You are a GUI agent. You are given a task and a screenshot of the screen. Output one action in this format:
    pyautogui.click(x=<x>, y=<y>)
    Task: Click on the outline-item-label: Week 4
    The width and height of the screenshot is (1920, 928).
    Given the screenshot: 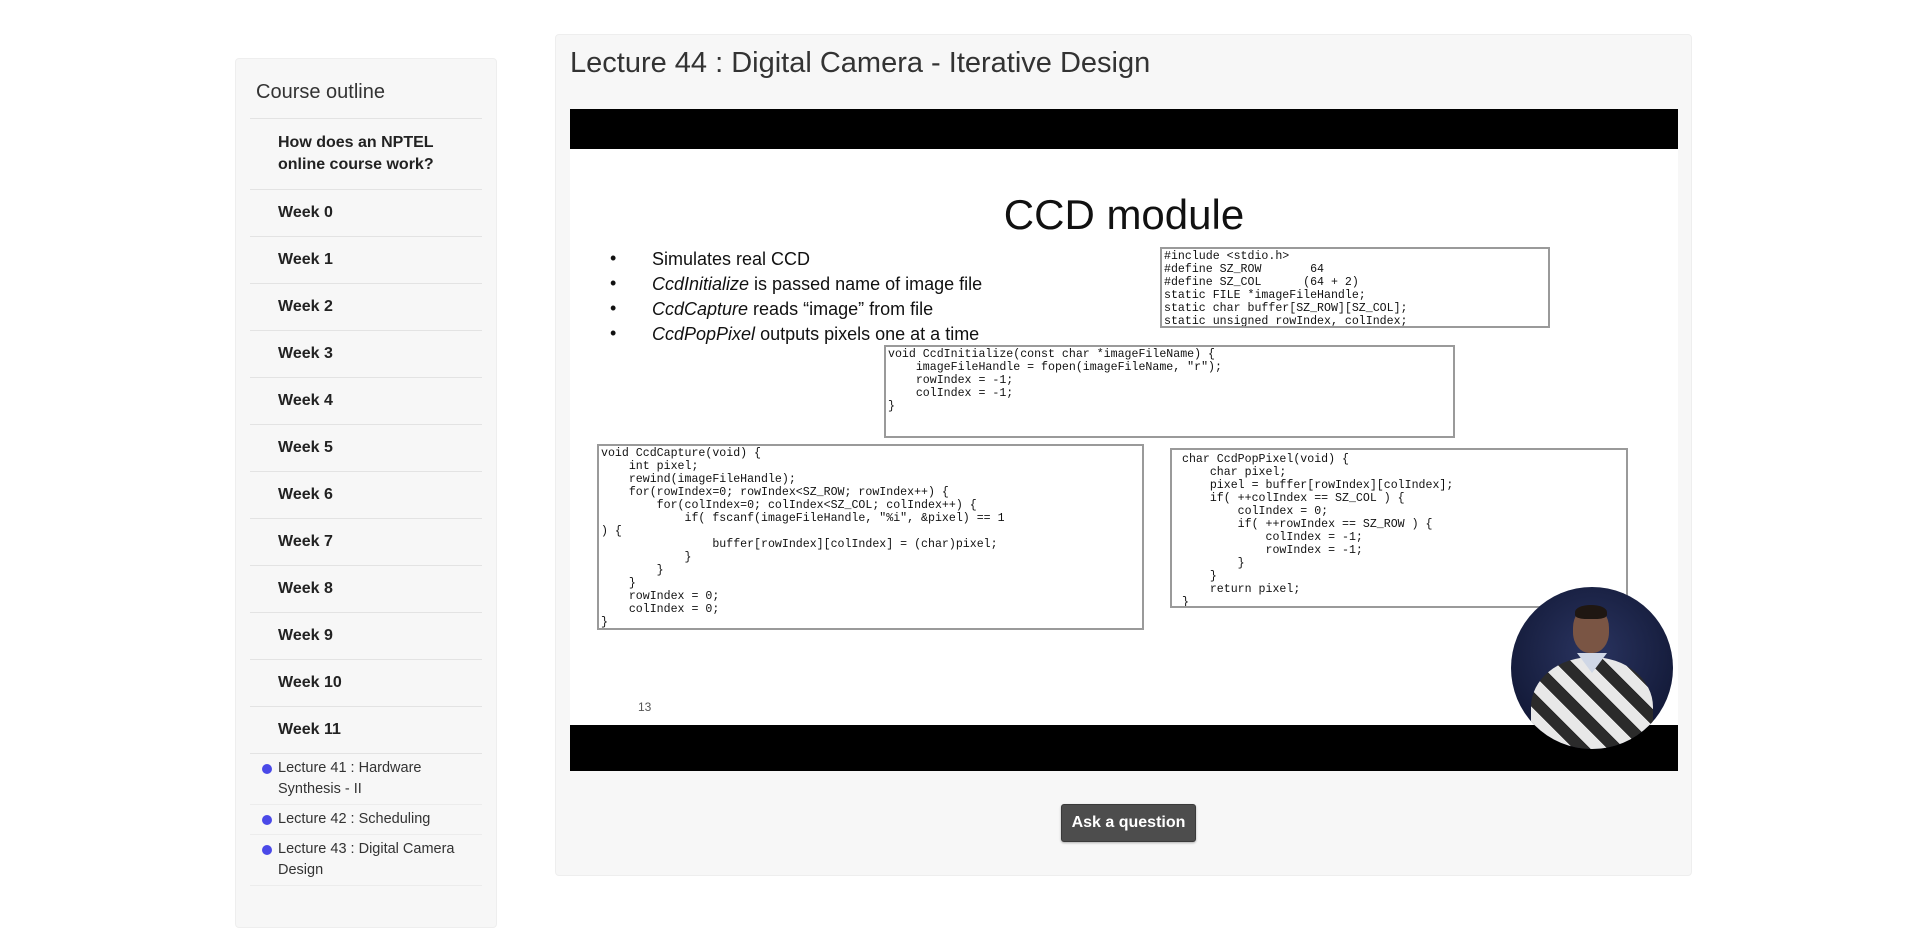 What is the action you would take?
    pyautogui.click(x=305, y=400)
    